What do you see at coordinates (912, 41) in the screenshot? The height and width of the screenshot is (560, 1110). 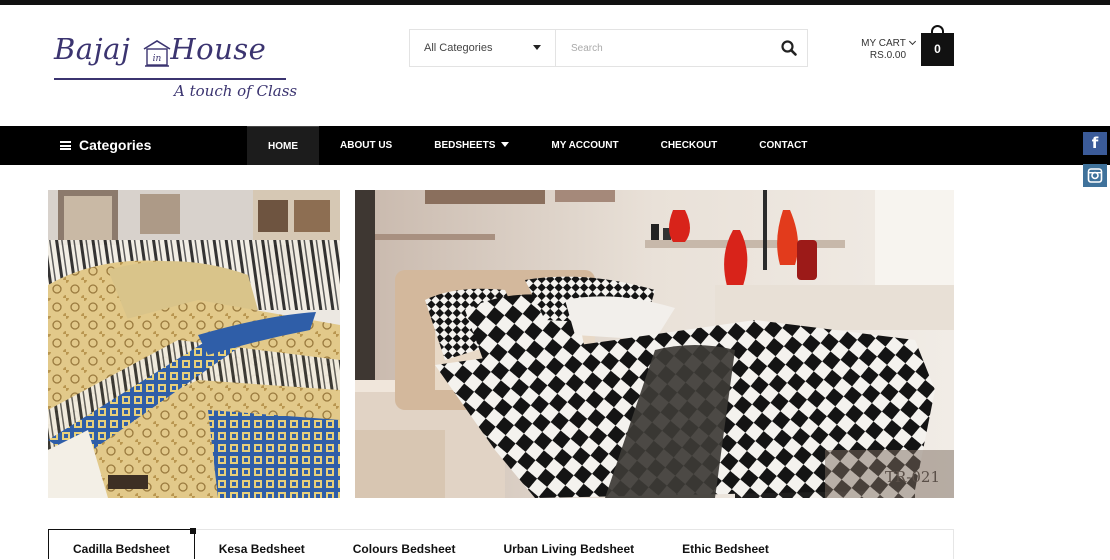 I see `chevron-down-icon` at bounding box center [912, 41].